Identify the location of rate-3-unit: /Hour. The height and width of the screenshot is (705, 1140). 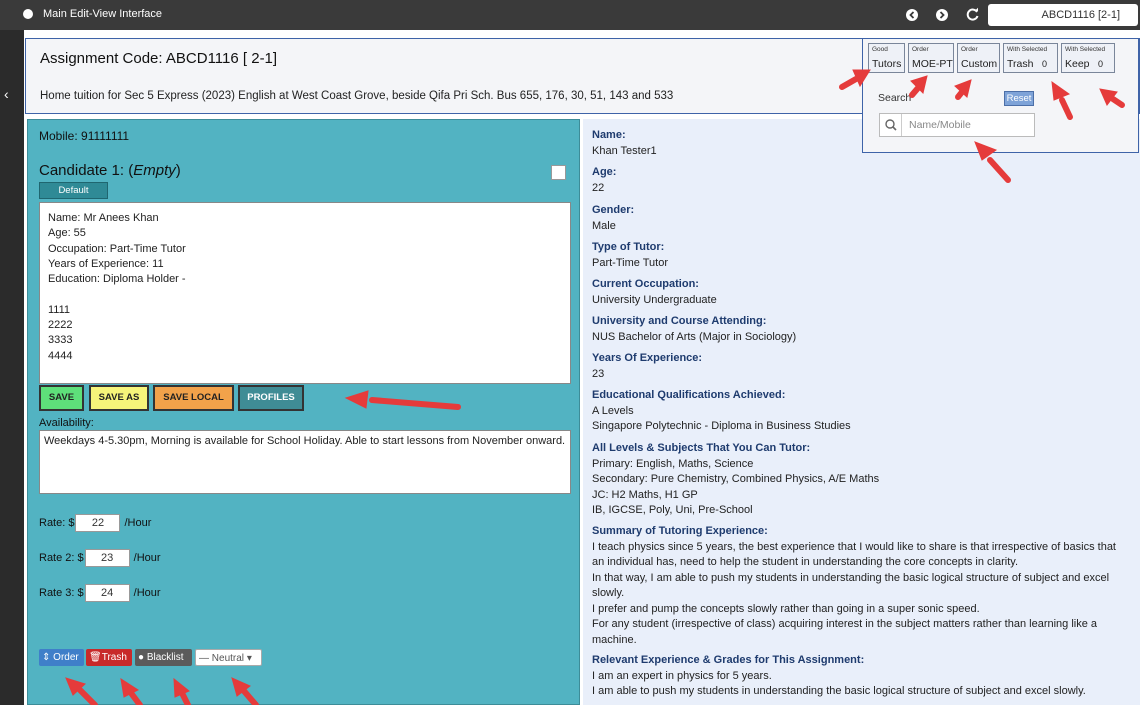
(147, 593).